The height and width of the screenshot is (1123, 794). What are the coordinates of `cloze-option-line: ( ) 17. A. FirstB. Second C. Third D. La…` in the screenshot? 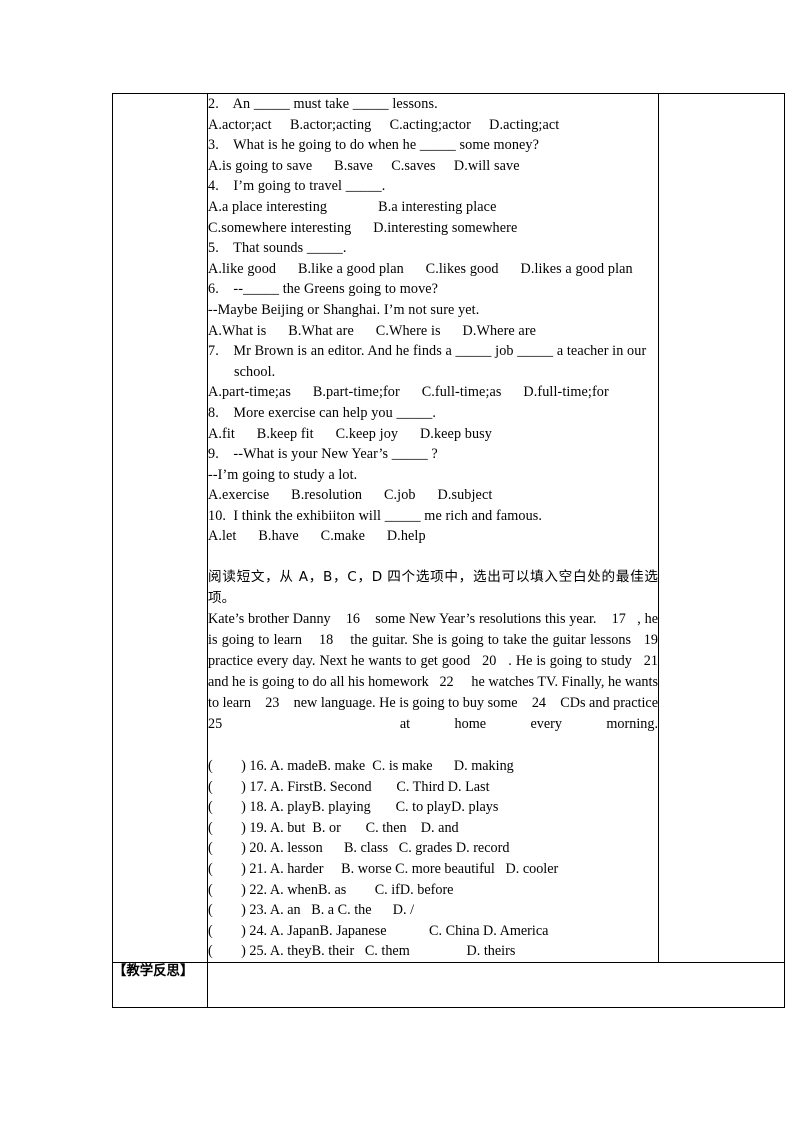 It's located at (349, 786).